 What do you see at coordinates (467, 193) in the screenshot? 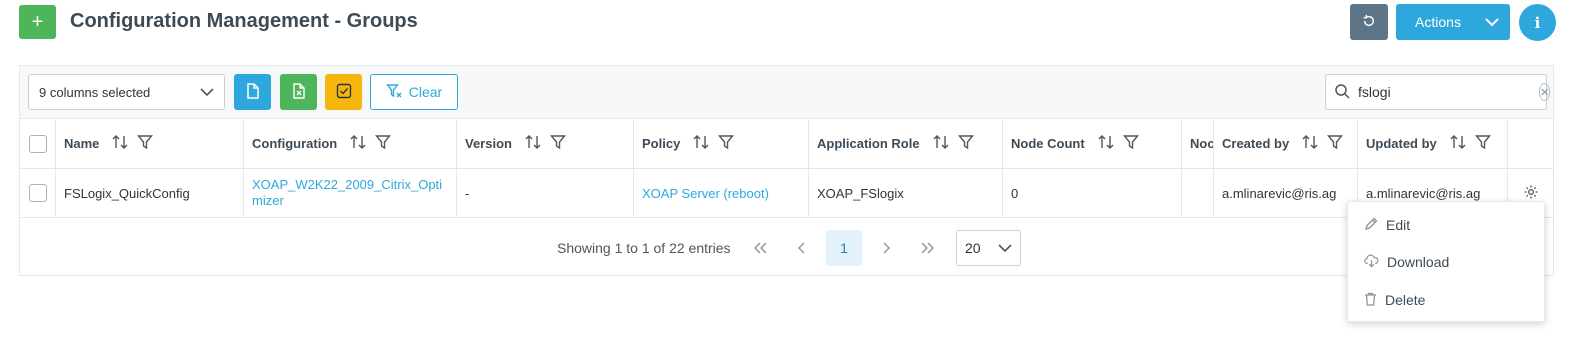
I see `version-value: -` at bounding box center [467, 193].